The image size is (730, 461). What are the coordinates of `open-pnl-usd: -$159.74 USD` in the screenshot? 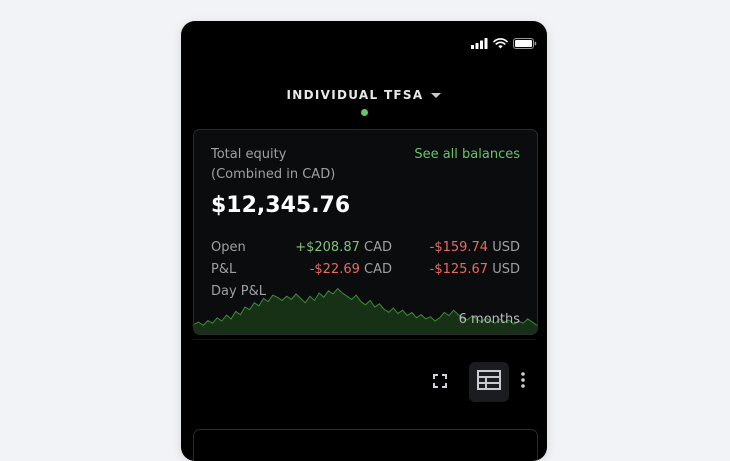 It's located at (475, 248).